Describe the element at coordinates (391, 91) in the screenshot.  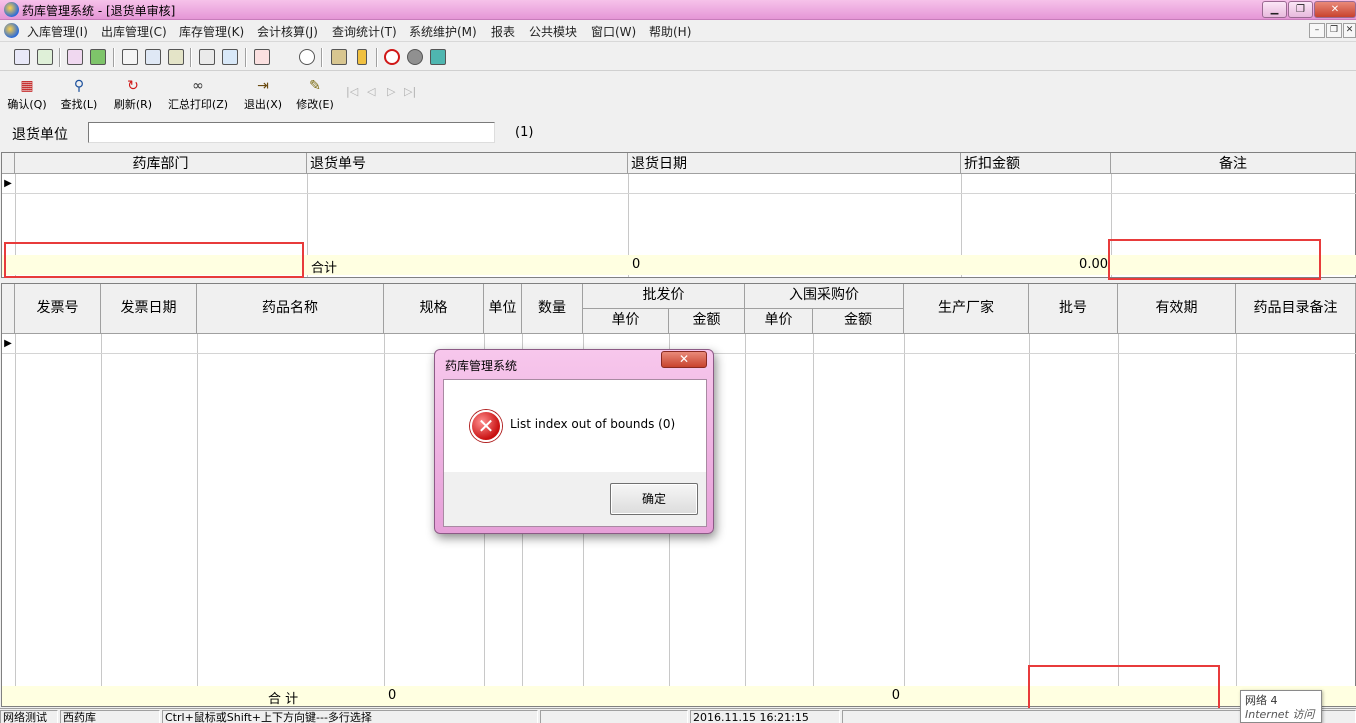
I see `next-record-icon: ▷` at that location.